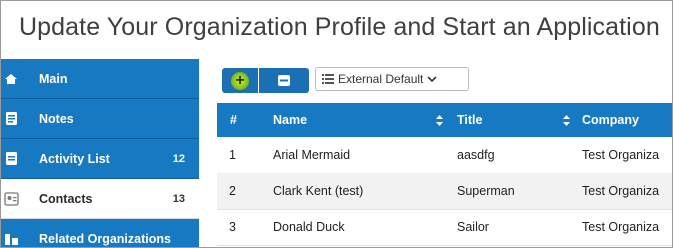 This screenshot has height=248, width=673. What do you see at coordinates (56, 118) in the screenshot?
I see `sidebar-item-label: Notes` at bounding box center [56, 118].